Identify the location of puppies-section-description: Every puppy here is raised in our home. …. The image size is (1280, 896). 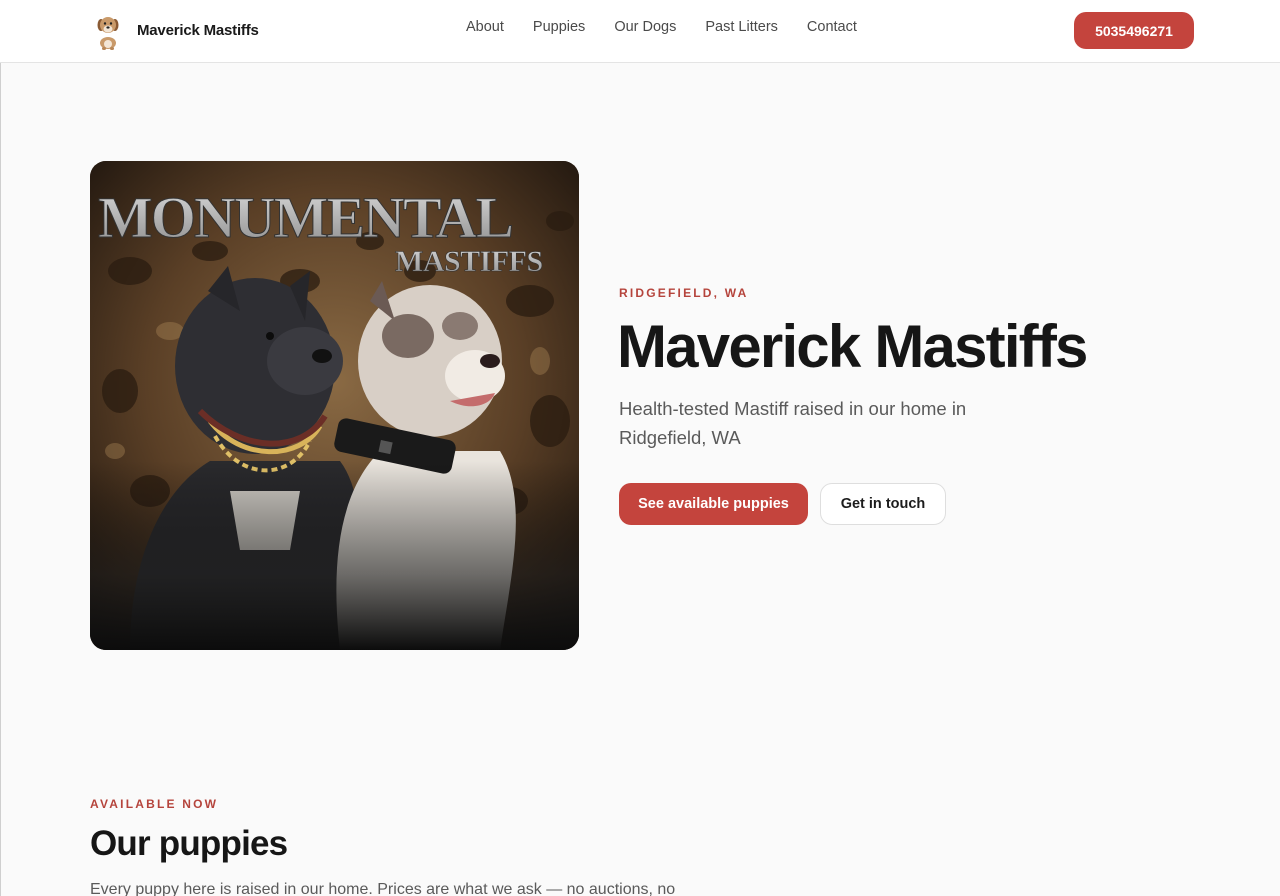
(383, 888).